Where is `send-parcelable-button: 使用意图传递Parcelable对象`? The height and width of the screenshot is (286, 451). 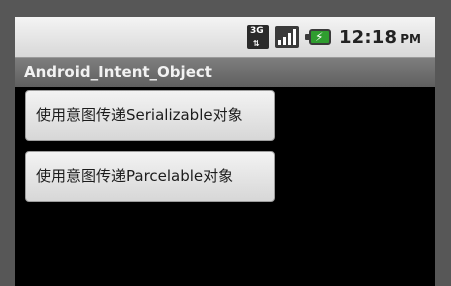
send-parcelable-button: 使用意图传递Parcelable对象 is located at coordinates (150, 176).